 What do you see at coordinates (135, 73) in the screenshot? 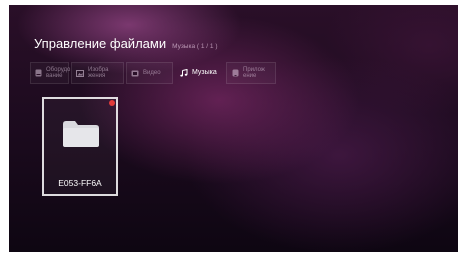
I see `video-icon` at bounding box center [135, 73].